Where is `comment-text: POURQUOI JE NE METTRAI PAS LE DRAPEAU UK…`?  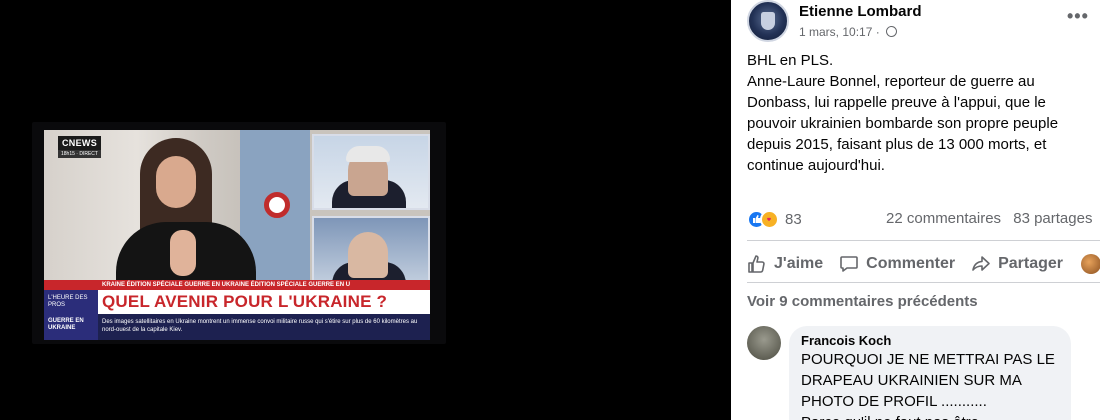 comment-text: POURQUOI JE NE METTRAI PAS LE DRAPEAU UK… is located at coordinates (928, 380).